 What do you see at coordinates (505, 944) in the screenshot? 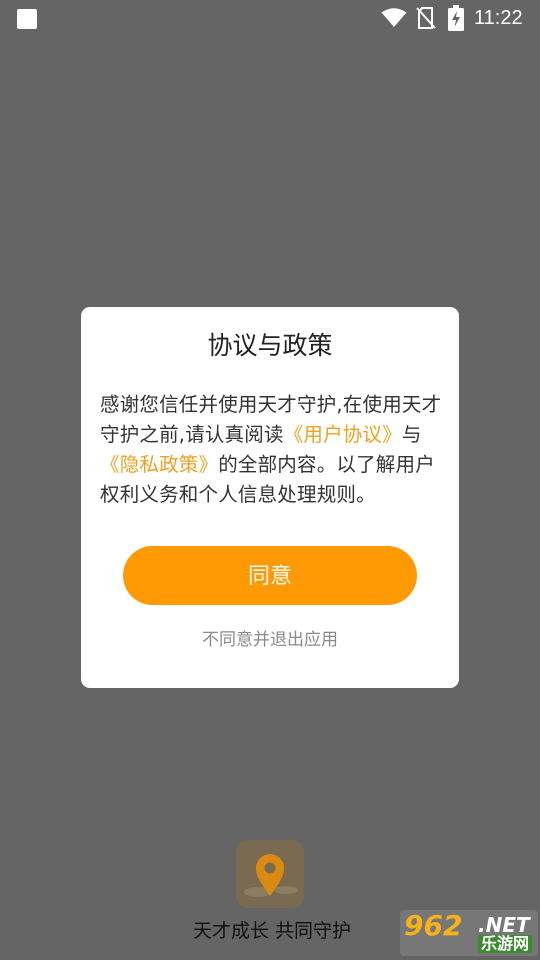
I see `watermark-site-name: 乐游网` at bounding box center [505, 944].